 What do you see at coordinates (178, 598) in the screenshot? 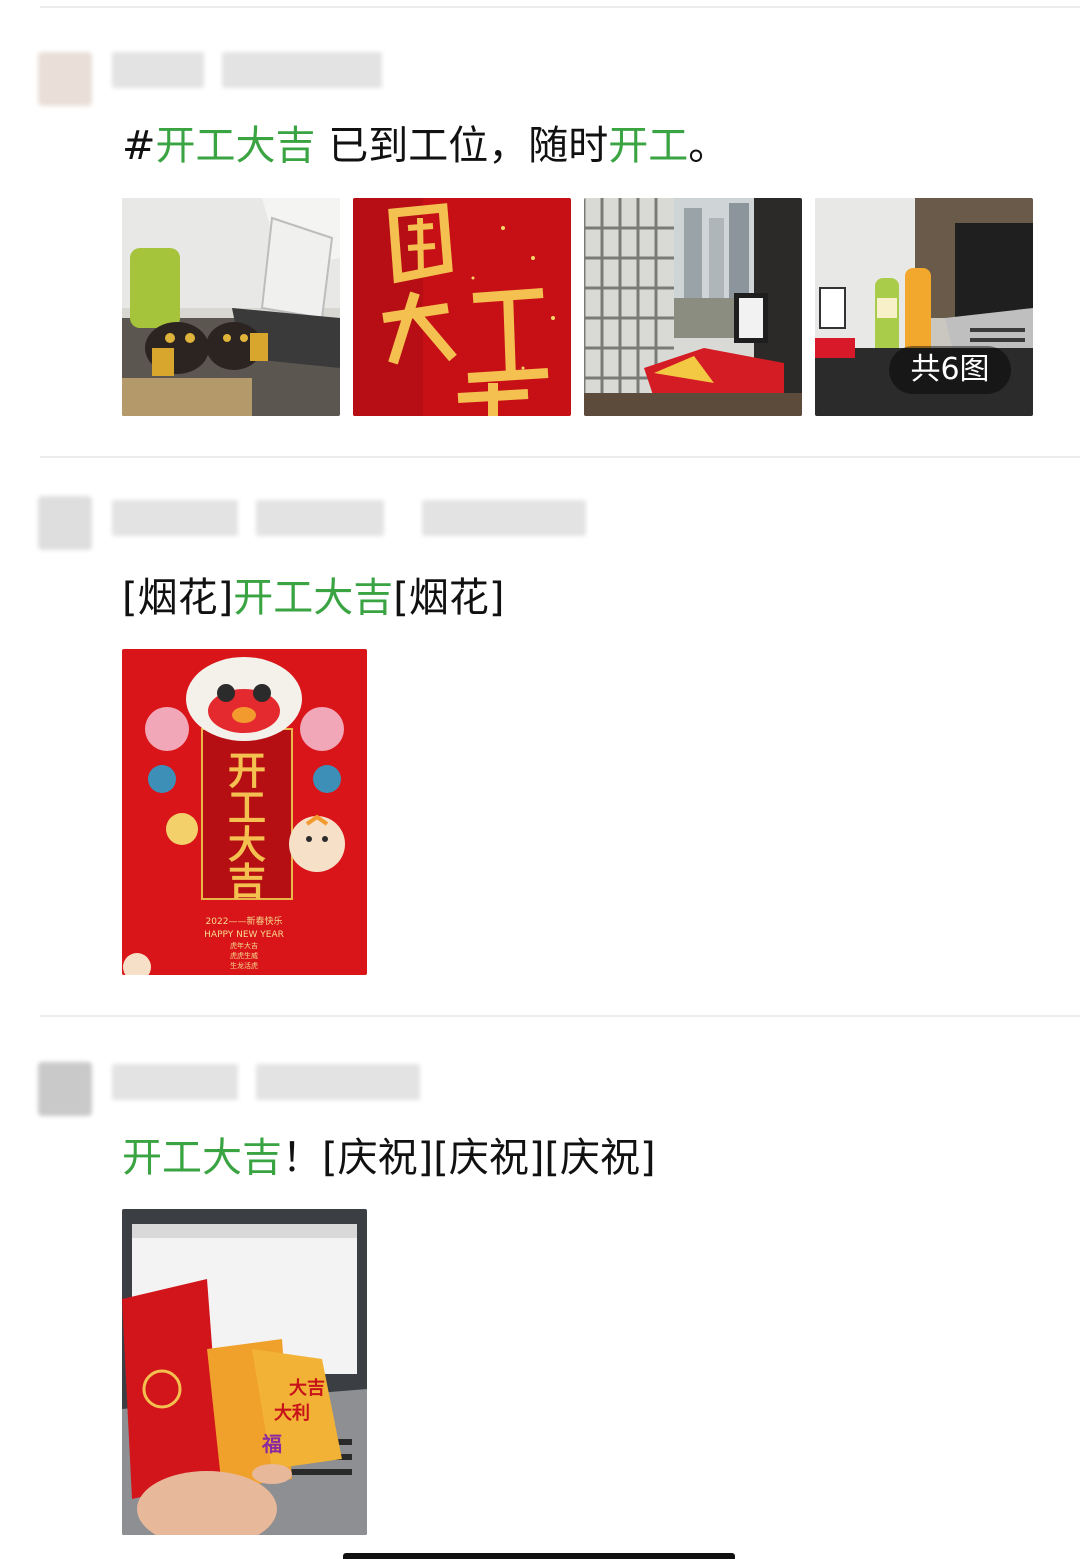
I see `emoji-fireworks-left: [烟花]` at bounding box center [178, 598].